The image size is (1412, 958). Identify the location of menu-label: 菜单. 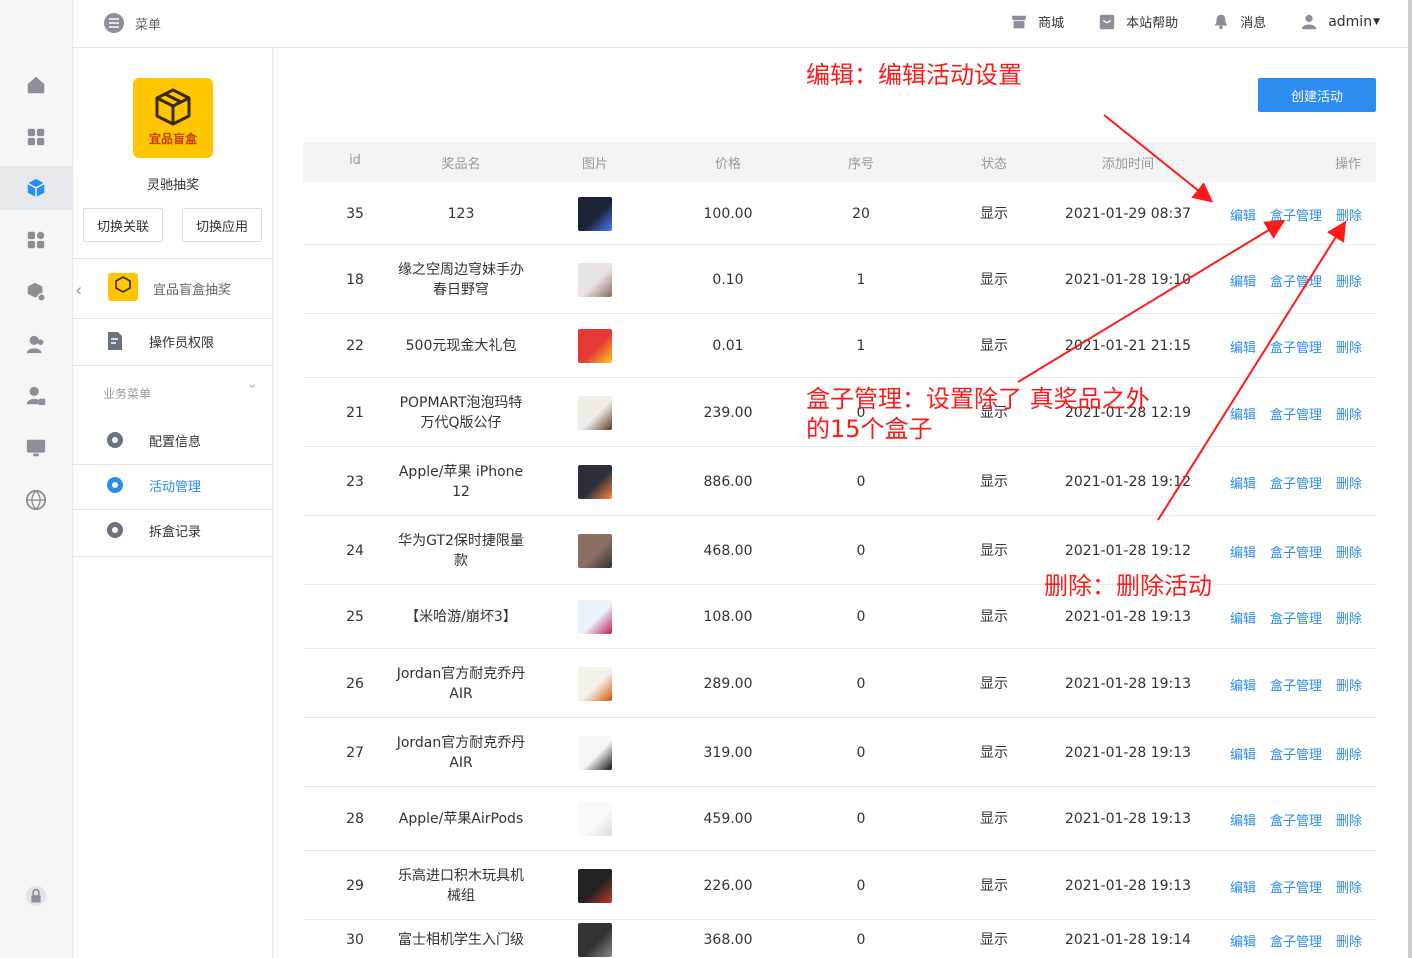
(148, 25).